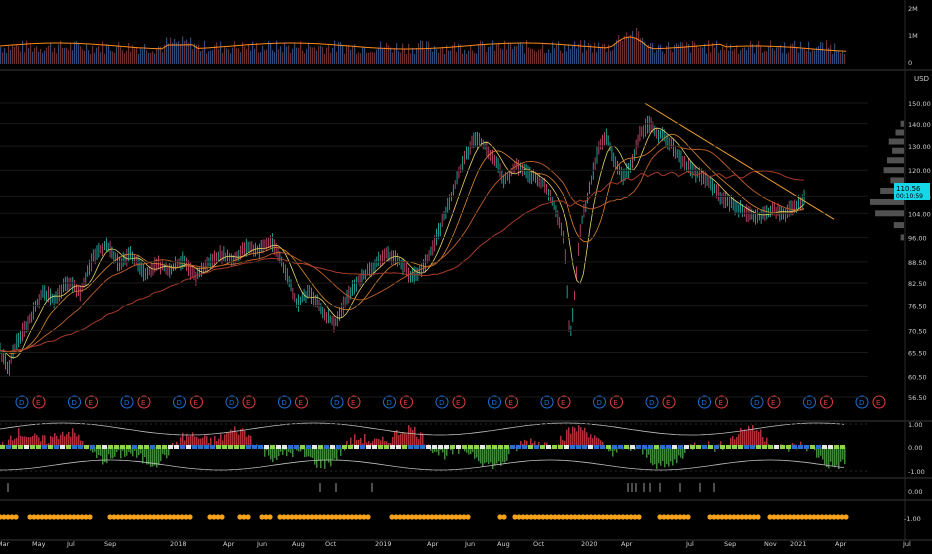 The image size is (932, 554). What do you see at coordinates (503, 544) in the screenshot?
I see `time-tick-label: Aug` at bounding box center [503, 544].